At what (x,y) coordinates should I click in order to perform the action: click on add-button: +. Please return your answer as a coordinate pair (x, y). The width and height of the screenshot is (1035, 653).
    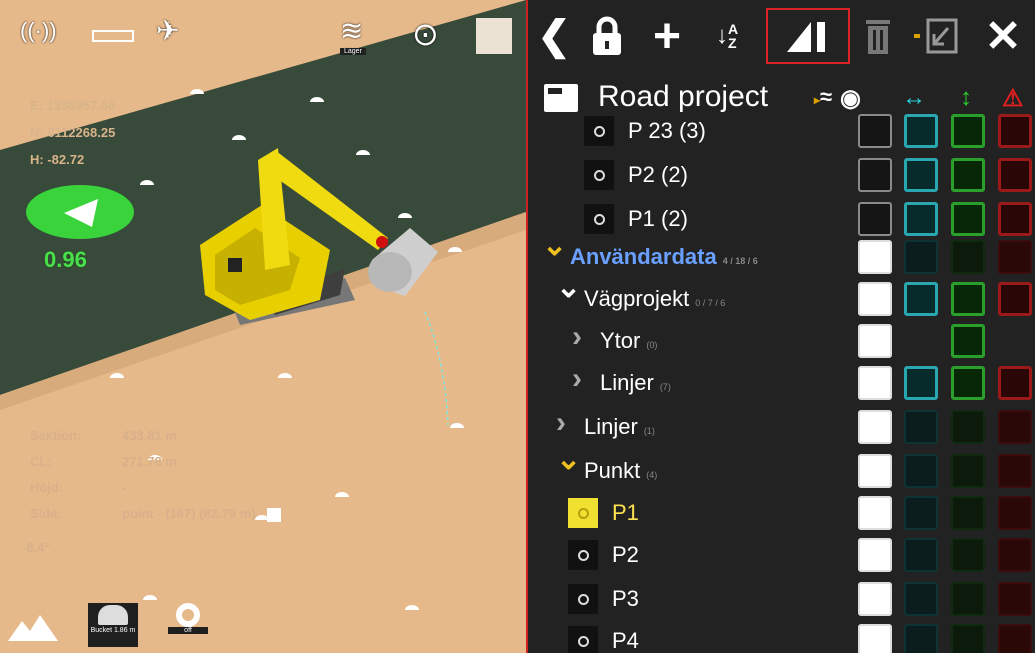
    Looking at the image, I should click on (667, 36).